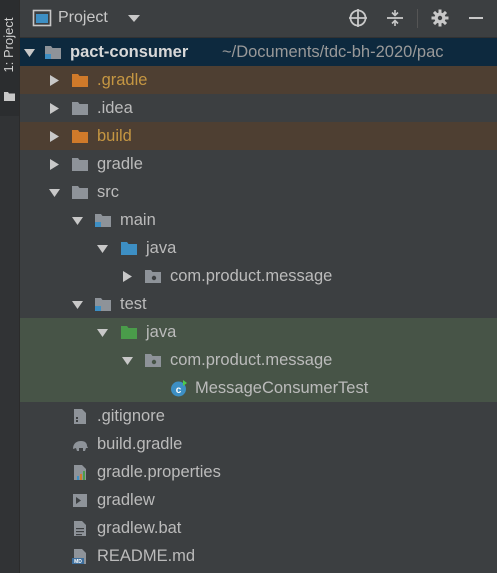  I want to click on project-root-label: pact-consumer, so click(129, 52).